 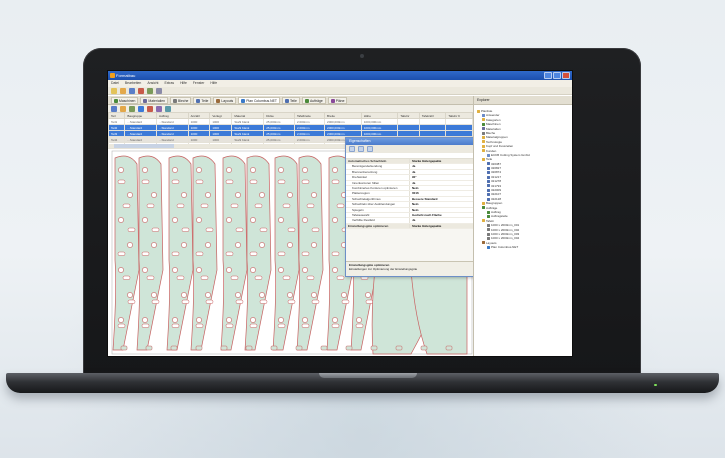 What do you see at coordinates (290, 100) in the screenshot?
I see `tab-6: Teile` at bounding box center [290, 100].